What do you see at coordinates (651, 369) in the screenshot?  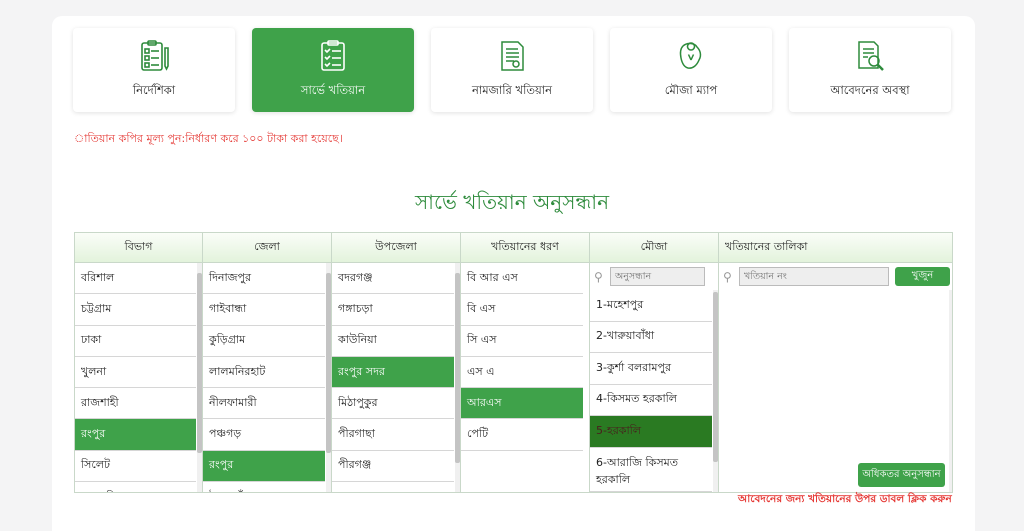 I see `list-item: 3-কুর্শা বলরামপুর` at bounding box center [651, 369].